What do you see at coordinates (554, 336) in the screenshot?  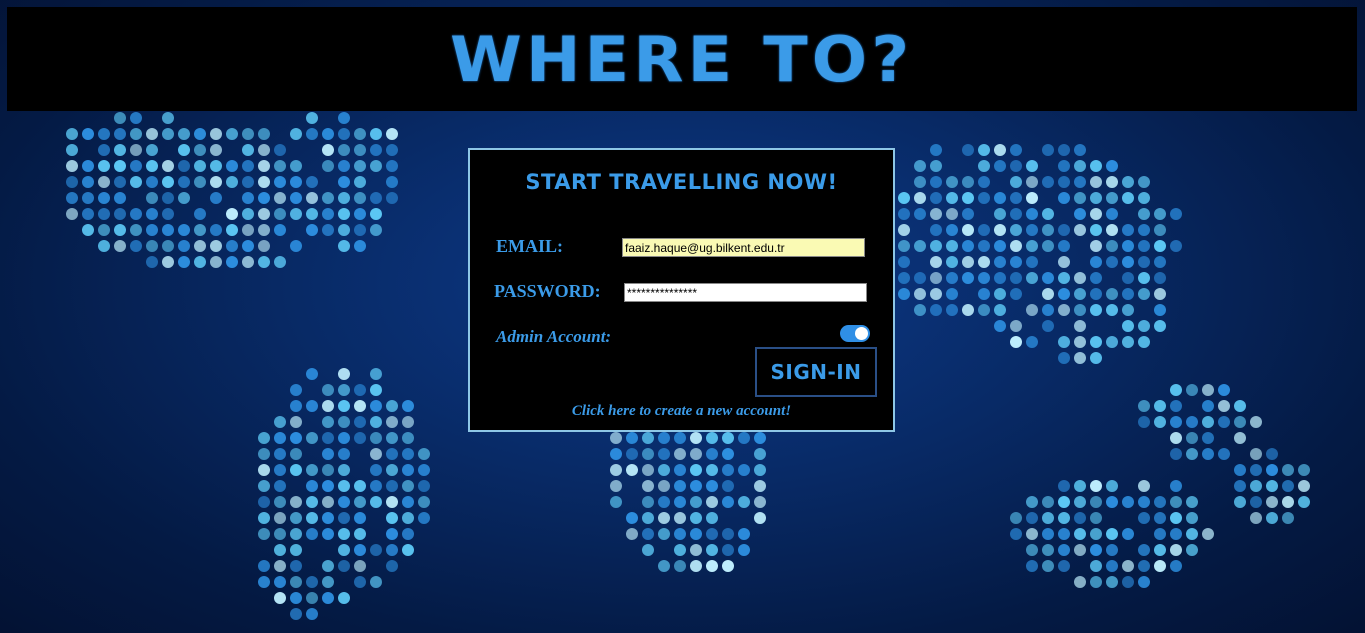 I see `admin-account-label: Admin Account:` at bounding box center [554, 336].